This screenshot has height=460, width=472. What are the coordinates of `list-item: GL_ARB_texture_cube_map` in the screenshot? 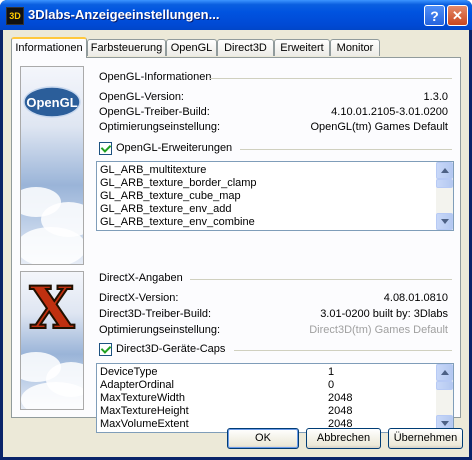 It's located at (170, 196).